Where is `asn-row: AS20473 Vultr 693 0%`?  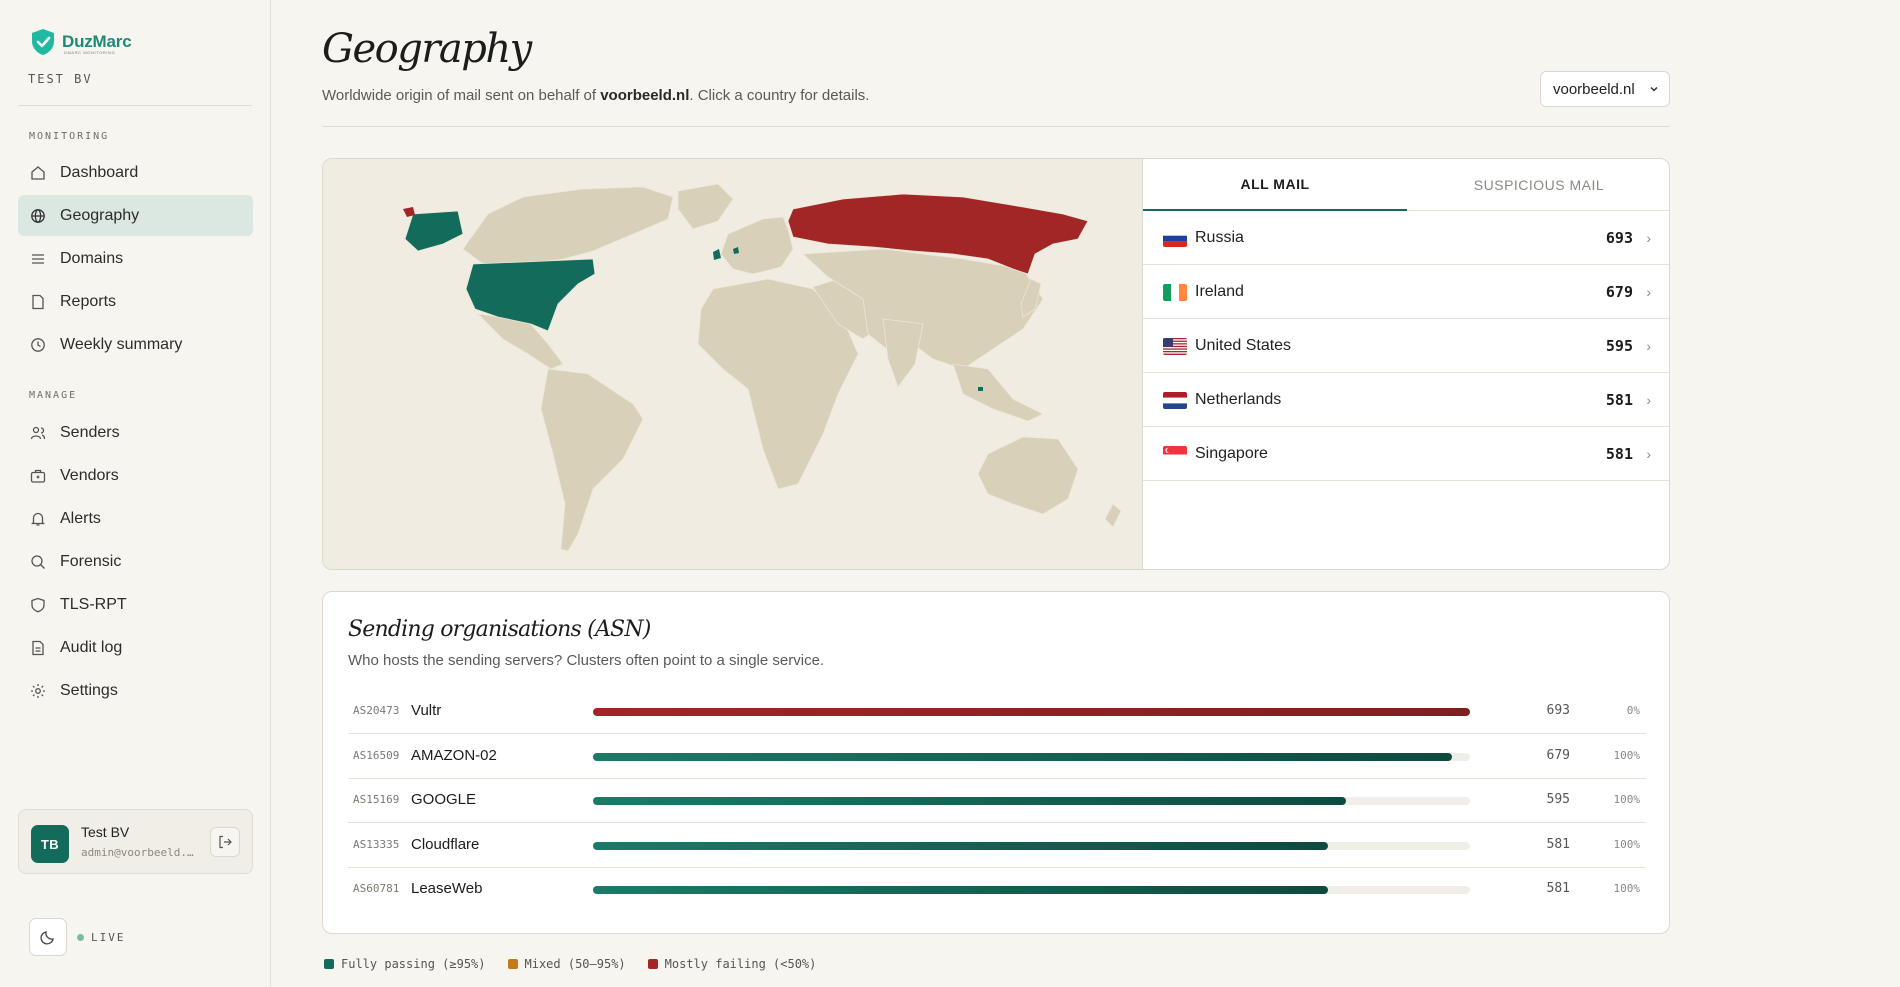 asn-row: AS20473 Vultr 693 0% is located at coordinates (997, 712).